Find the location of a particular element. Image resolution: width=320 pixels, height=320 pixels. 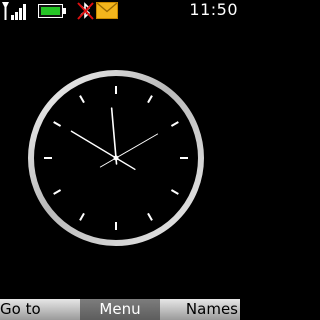

goto-softkey: Go to is located at coordinates (35, 309).